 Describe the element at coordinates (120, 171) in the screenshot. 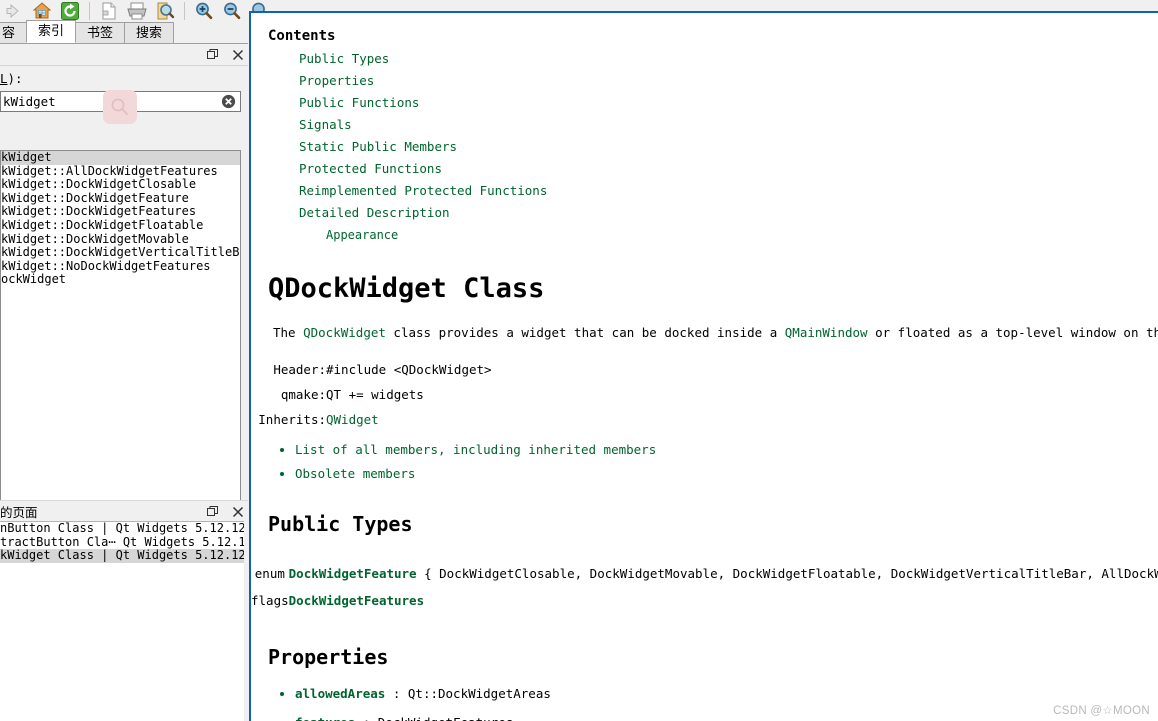

I see `list-item: kWidget::AllDockWidgetFeatures` at that location.